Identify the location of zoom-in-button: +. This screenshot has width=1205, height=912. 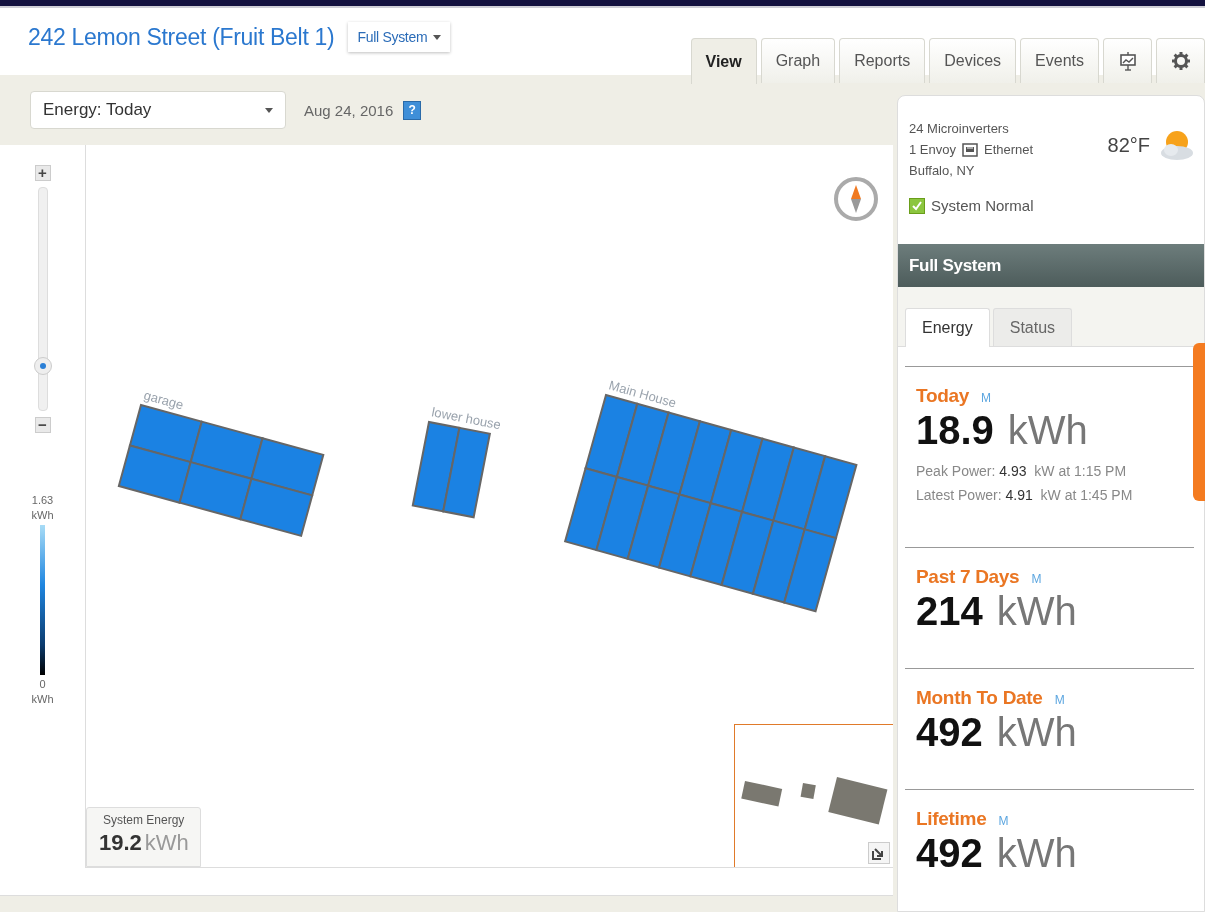
(42, 173).